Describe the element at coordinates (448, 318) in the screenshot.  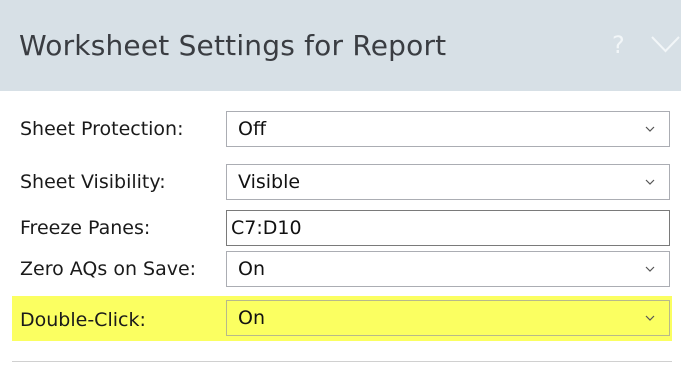
I see `double-click-dropdown: On` at that location.